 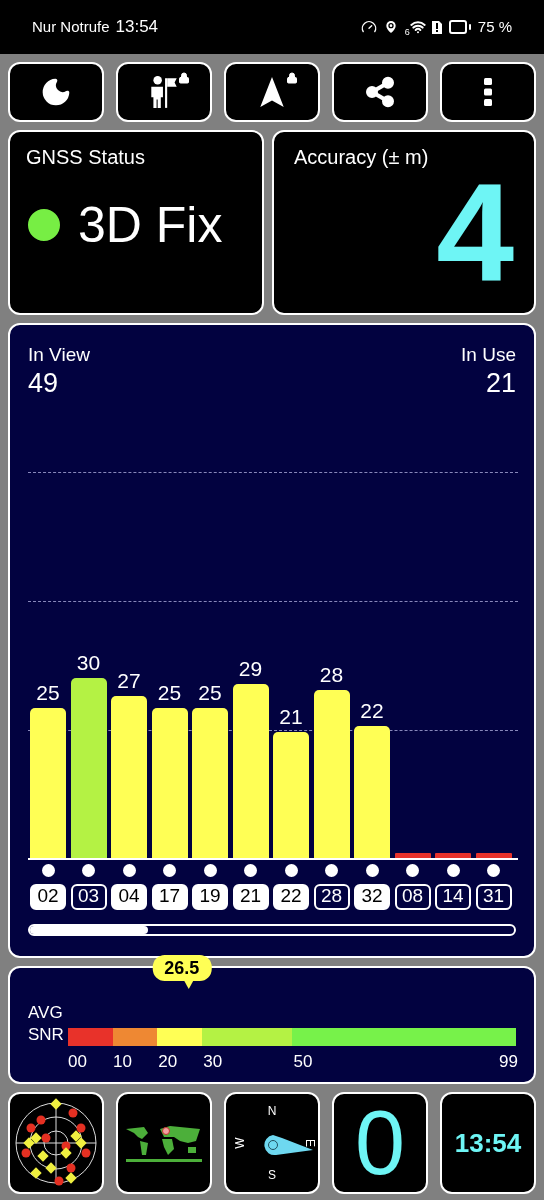 I want to click on share-icon, so click(x=380, y=92).